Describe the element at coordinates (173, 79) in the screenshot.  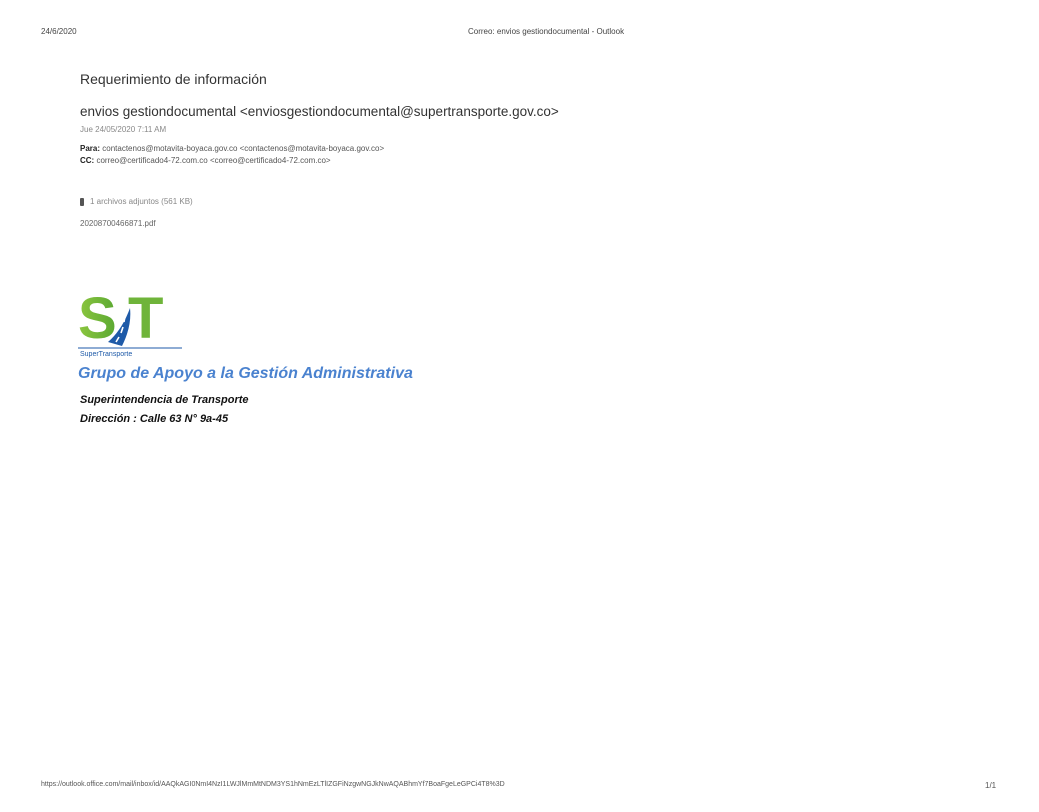
I see `email-subject: Requerimiento de información` at that location.